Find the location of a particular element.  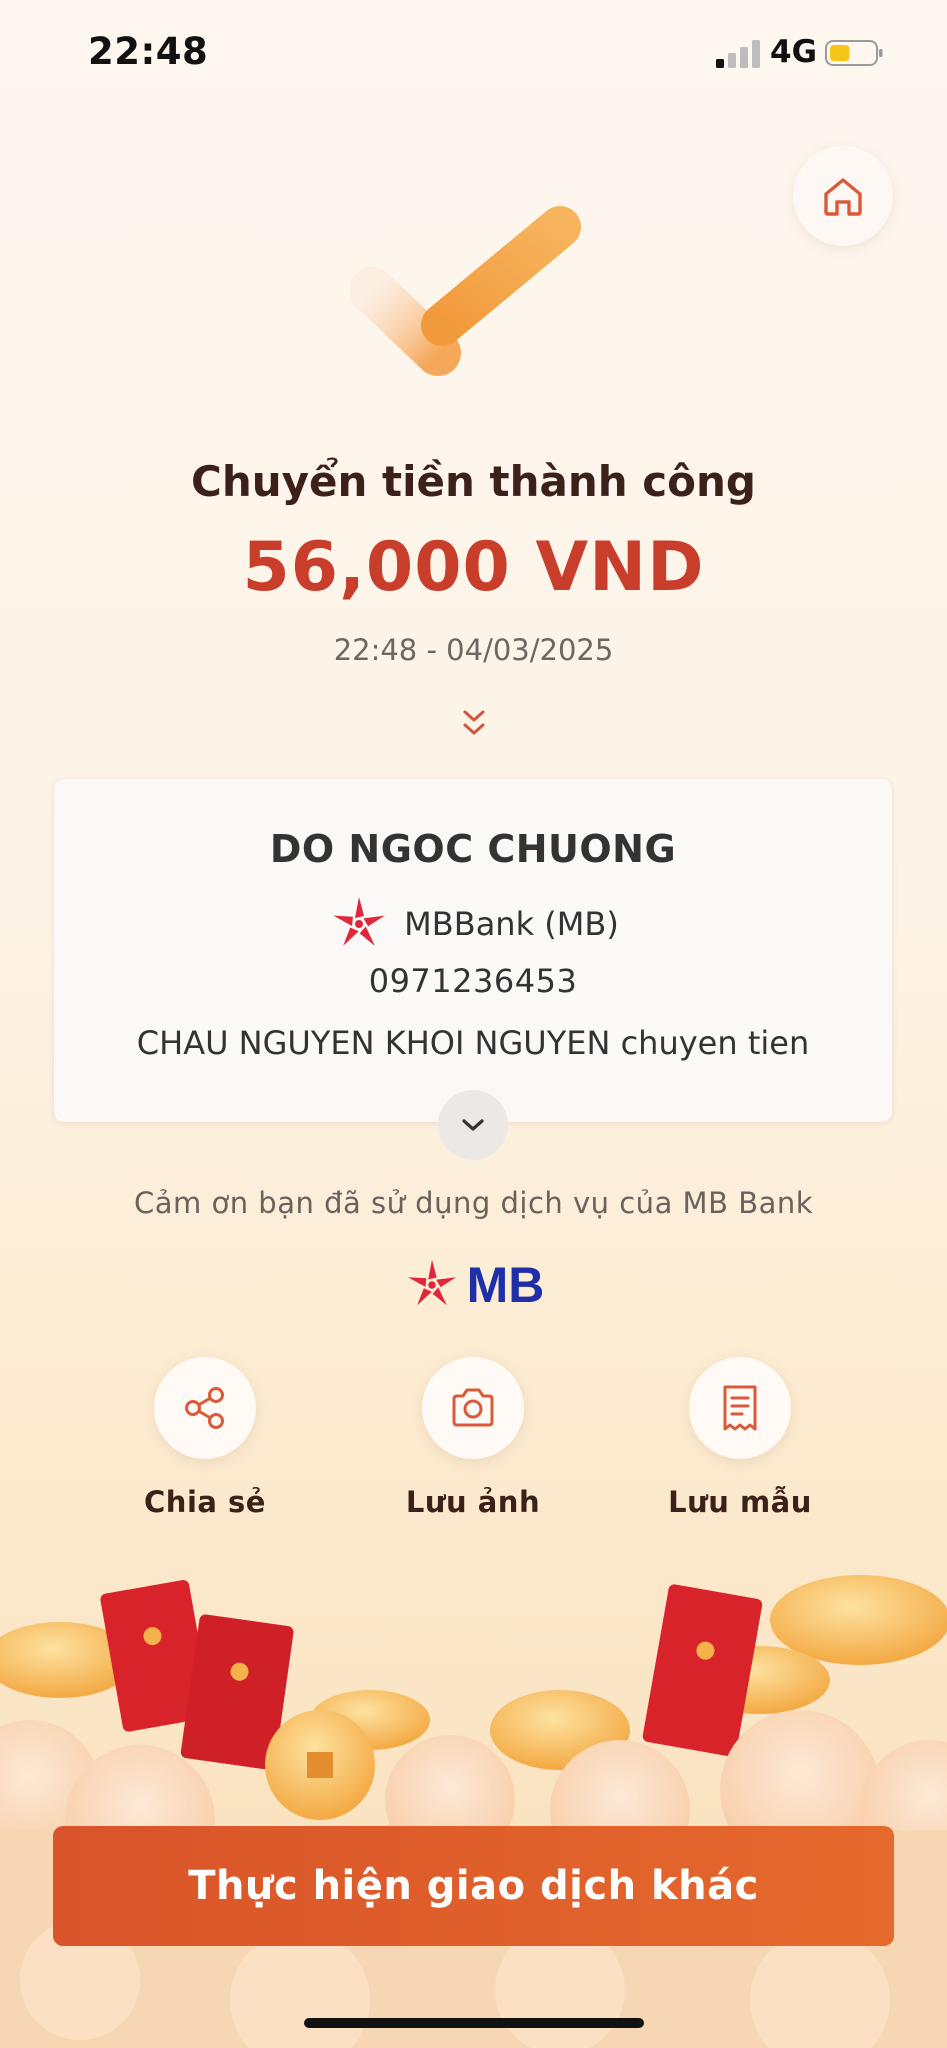

save-image-button: Lưu ảnh is located at coordinates (473, 1438).